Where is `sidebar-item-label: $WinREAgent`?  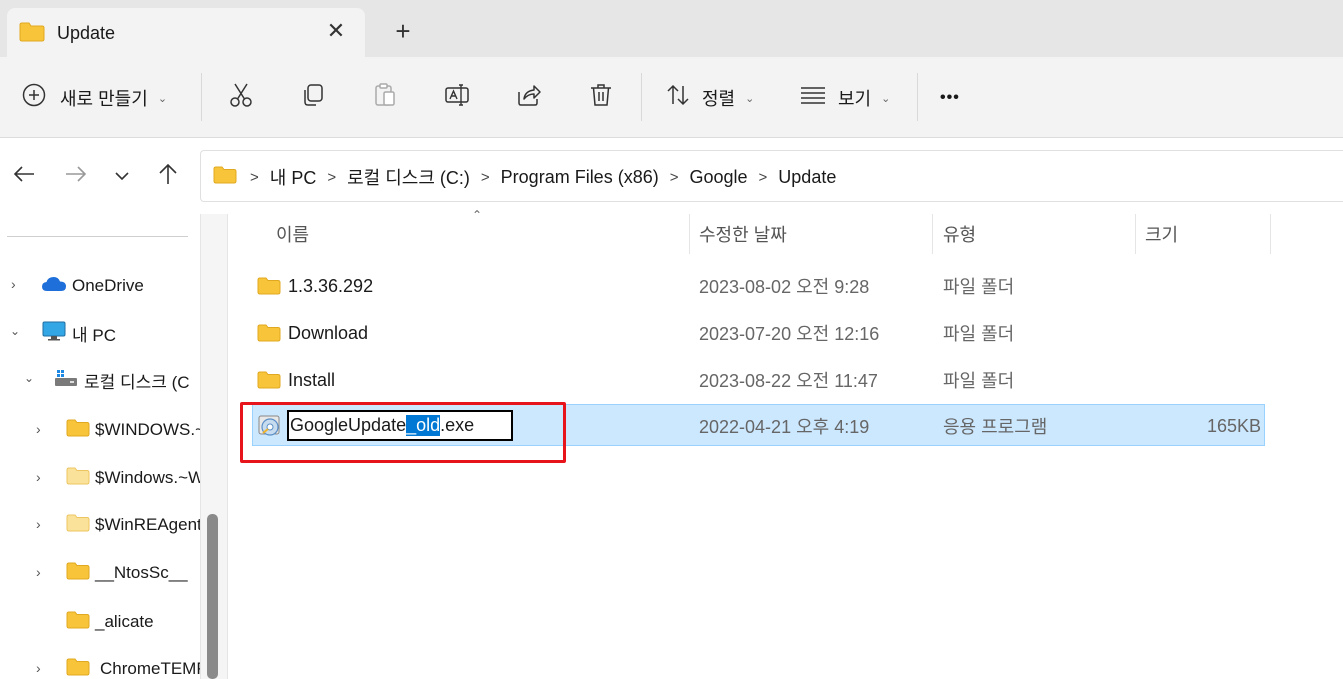
sidebar-item-label: $WinREAgent is located at coordinates (147, 524).